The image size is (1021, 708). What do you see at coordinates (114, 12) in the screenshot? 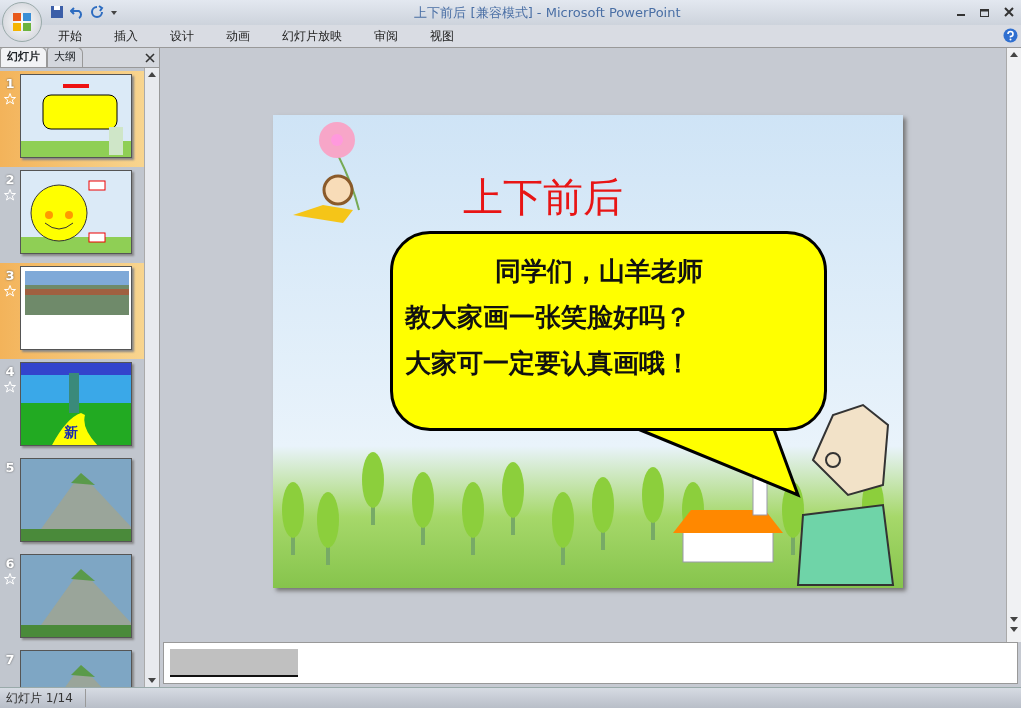
I see `dropdown-icon` at bounding box center [114, 12].